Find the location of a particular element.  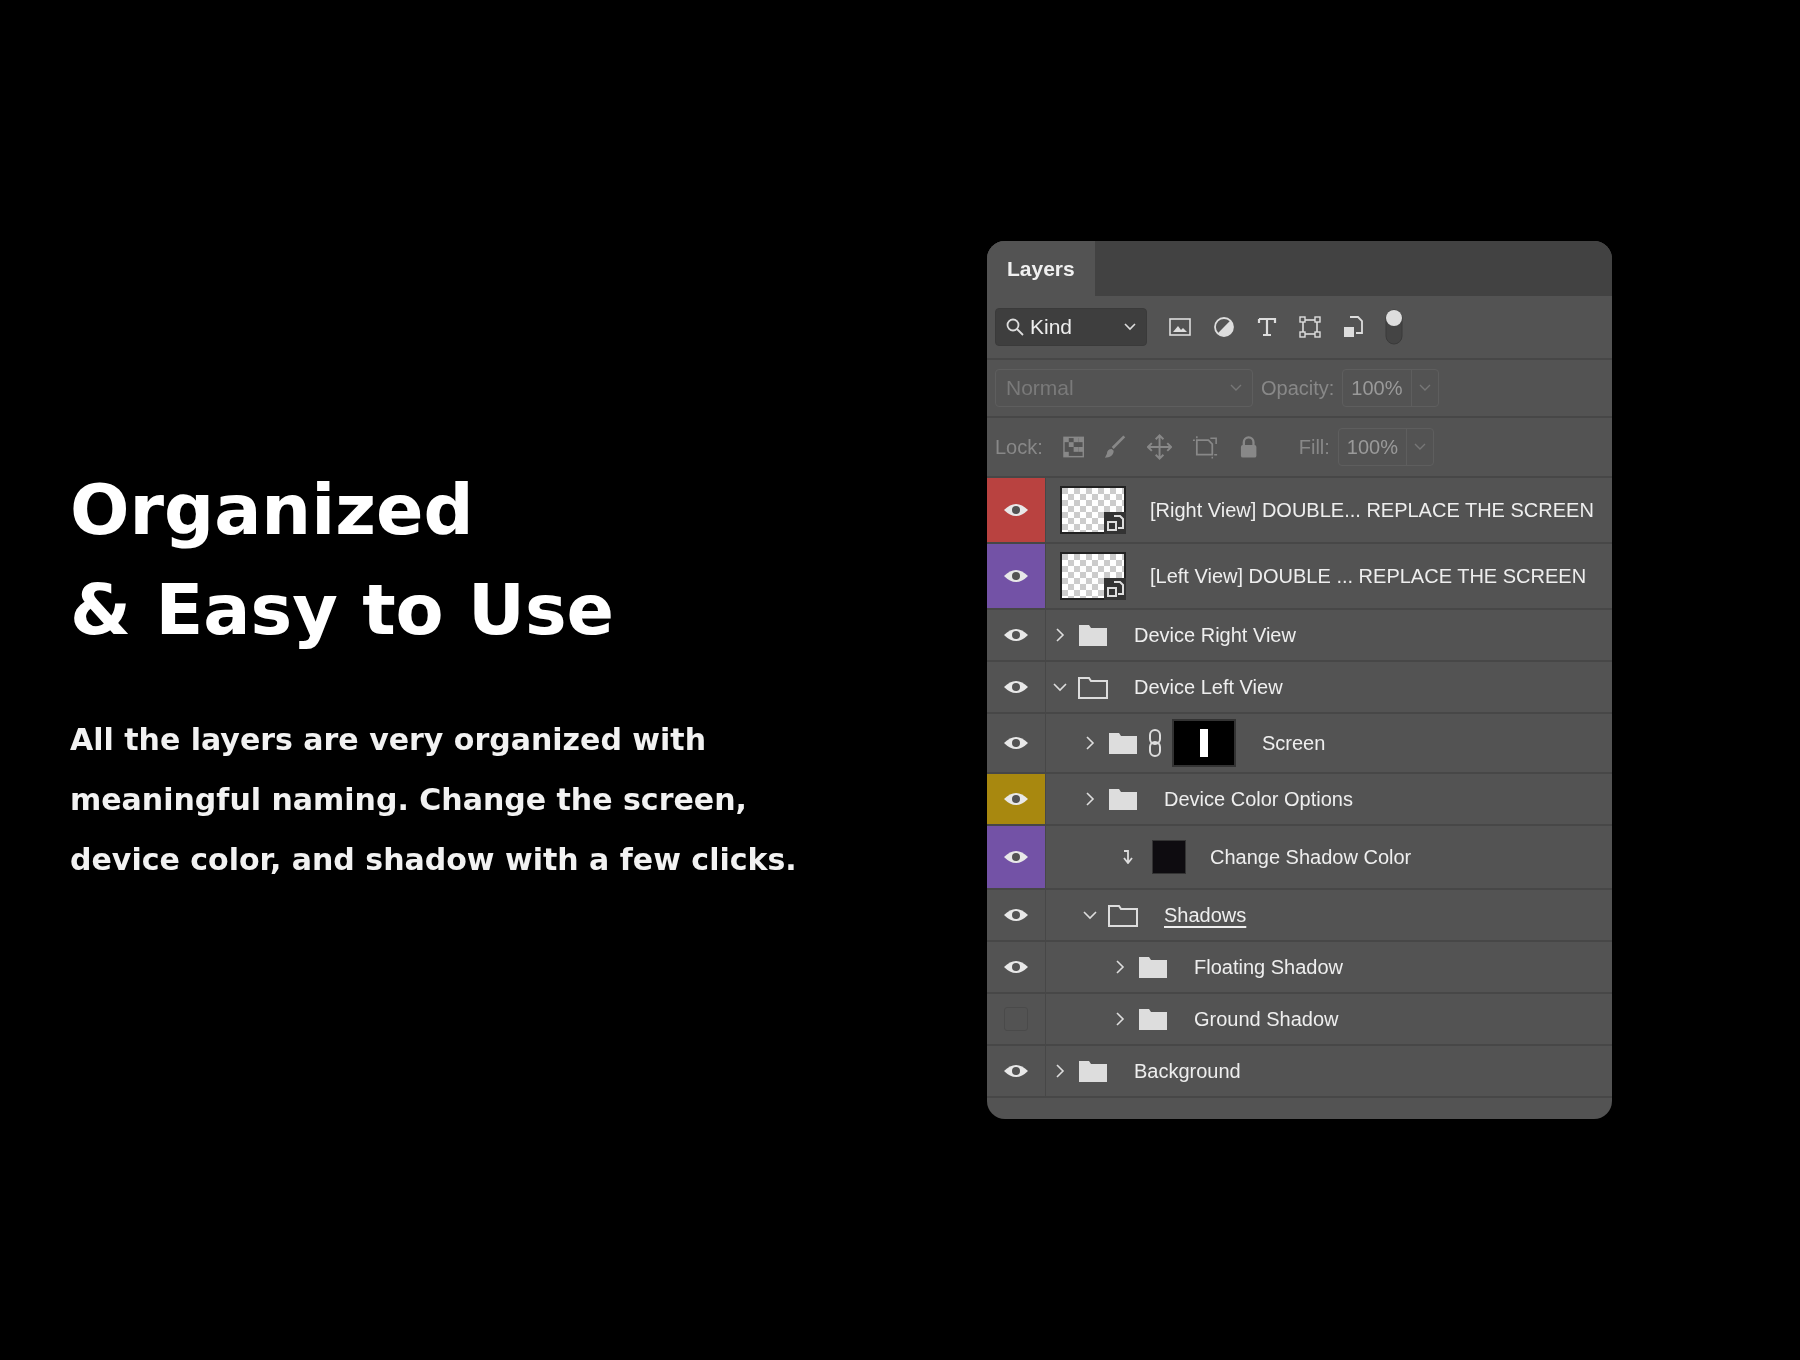

layer-name: Screen is located at coordinates (1294, 743).